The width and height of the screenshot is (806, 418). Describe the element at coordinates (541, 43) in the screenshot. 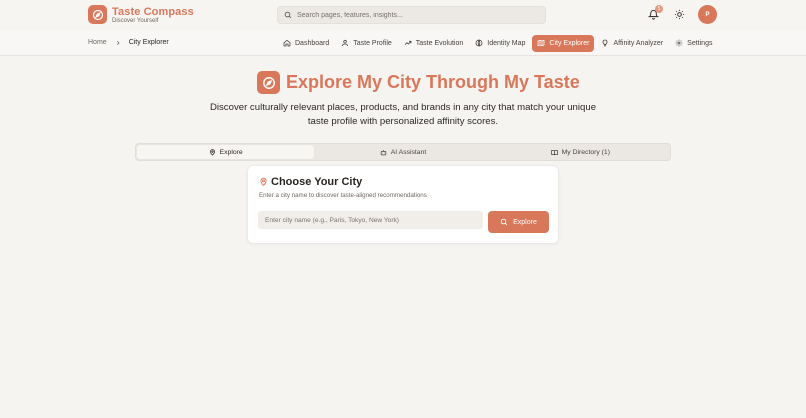

I see `map-icon` at that location.